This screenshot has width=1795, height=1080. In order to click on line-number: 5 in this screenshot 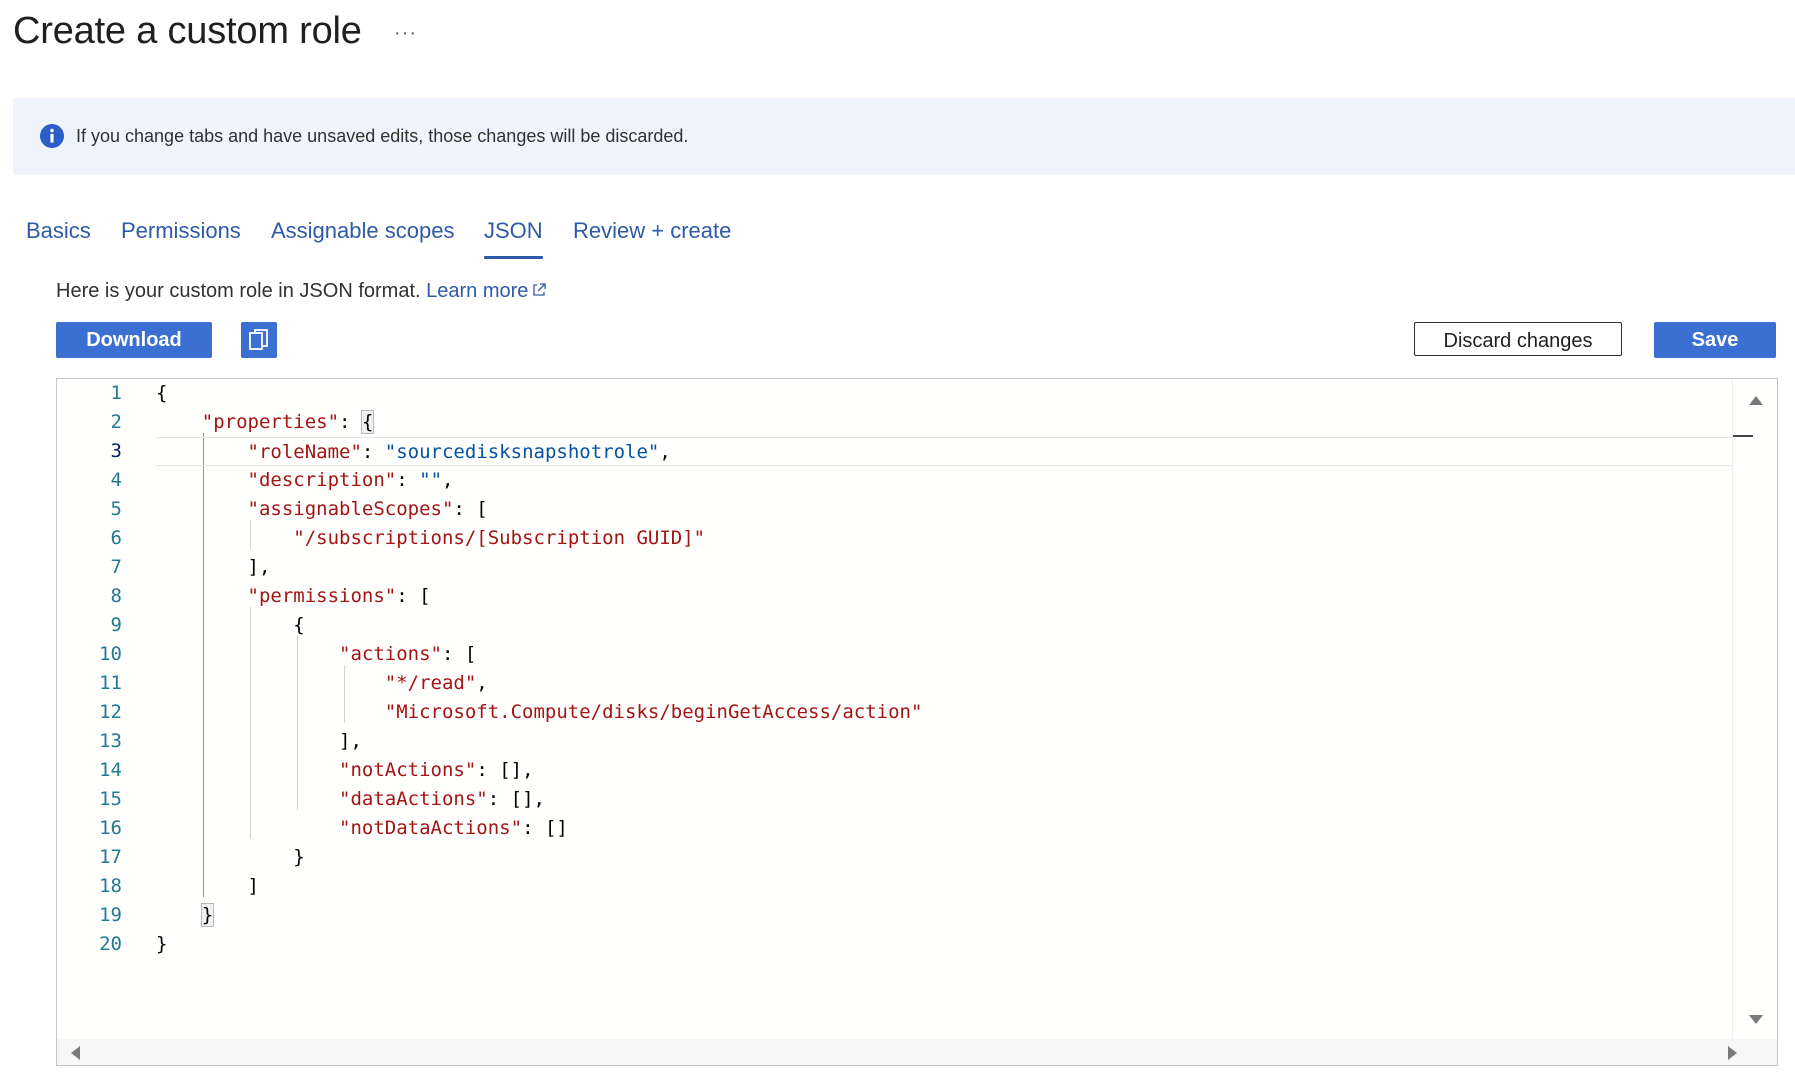, I will do `click(116, 509)`.